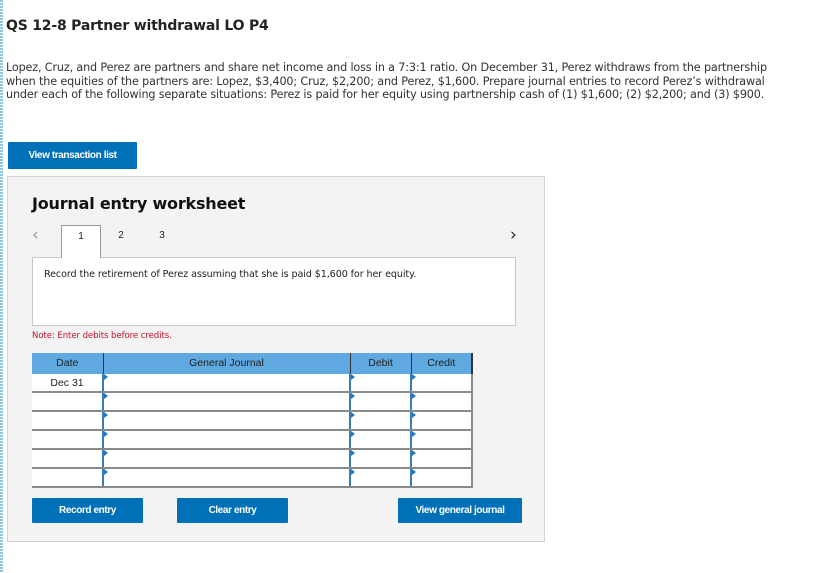  Describe the element at coordinates (102, 336) in the screenshot. I see `note-text: Note: Enter debits before credits.` at that location.